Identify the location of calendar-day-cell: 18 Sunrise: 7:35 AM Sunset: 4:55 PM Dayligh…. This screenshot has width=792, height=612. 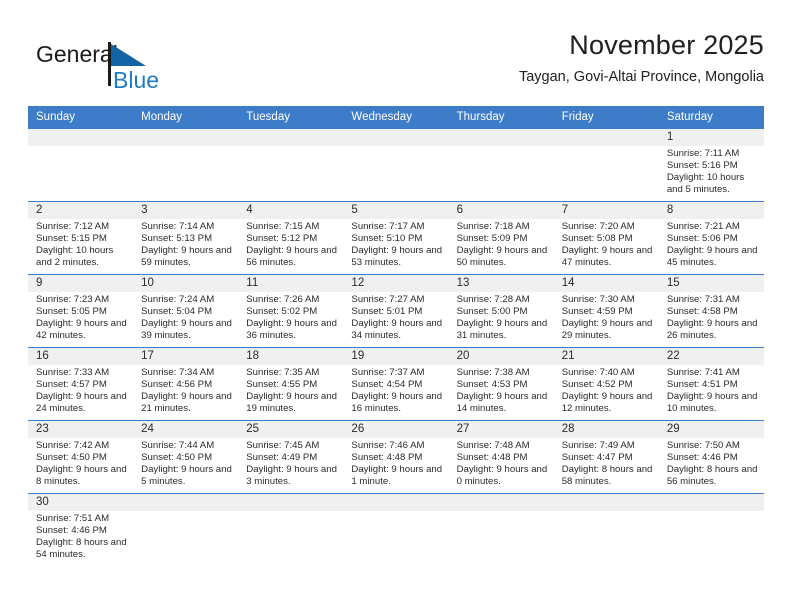
(291, 384).